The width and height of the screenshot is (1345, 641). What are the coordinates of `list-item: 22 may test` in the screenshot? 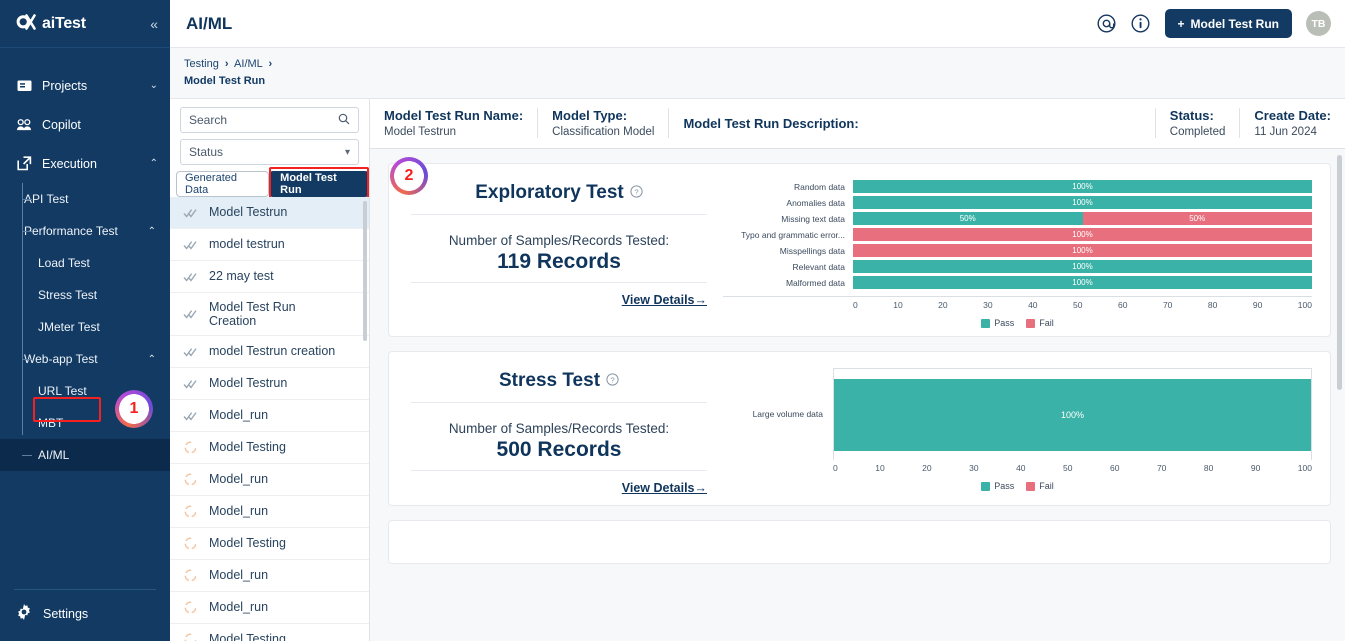 It's located at (269, 277).